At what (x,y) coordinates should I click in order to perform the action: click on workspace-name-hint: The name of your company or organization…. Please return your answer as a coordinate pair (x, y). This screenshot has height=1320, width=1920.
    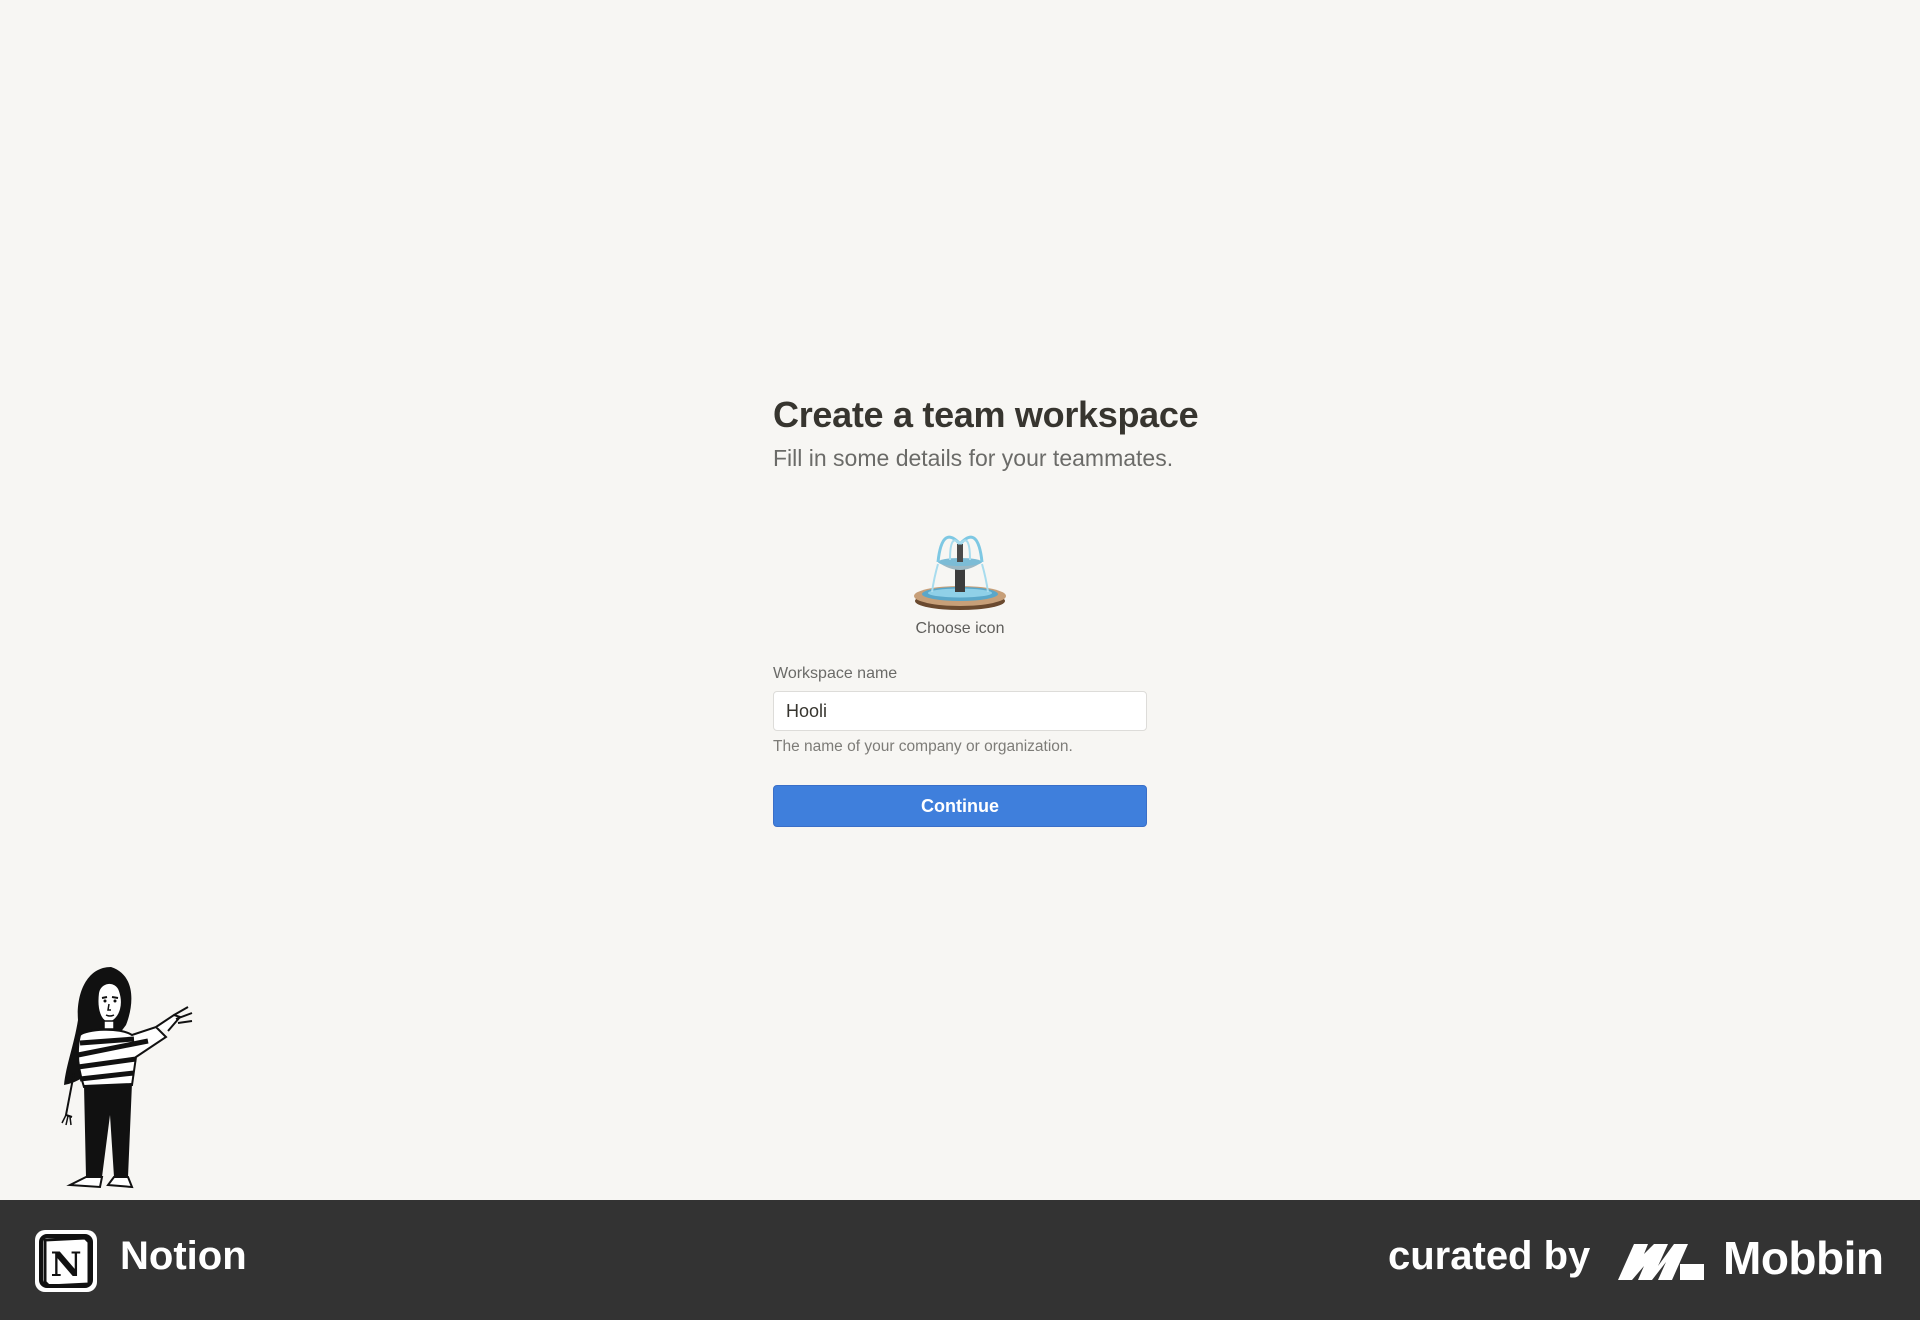
    Looking at the image, I should click on (923, 746).